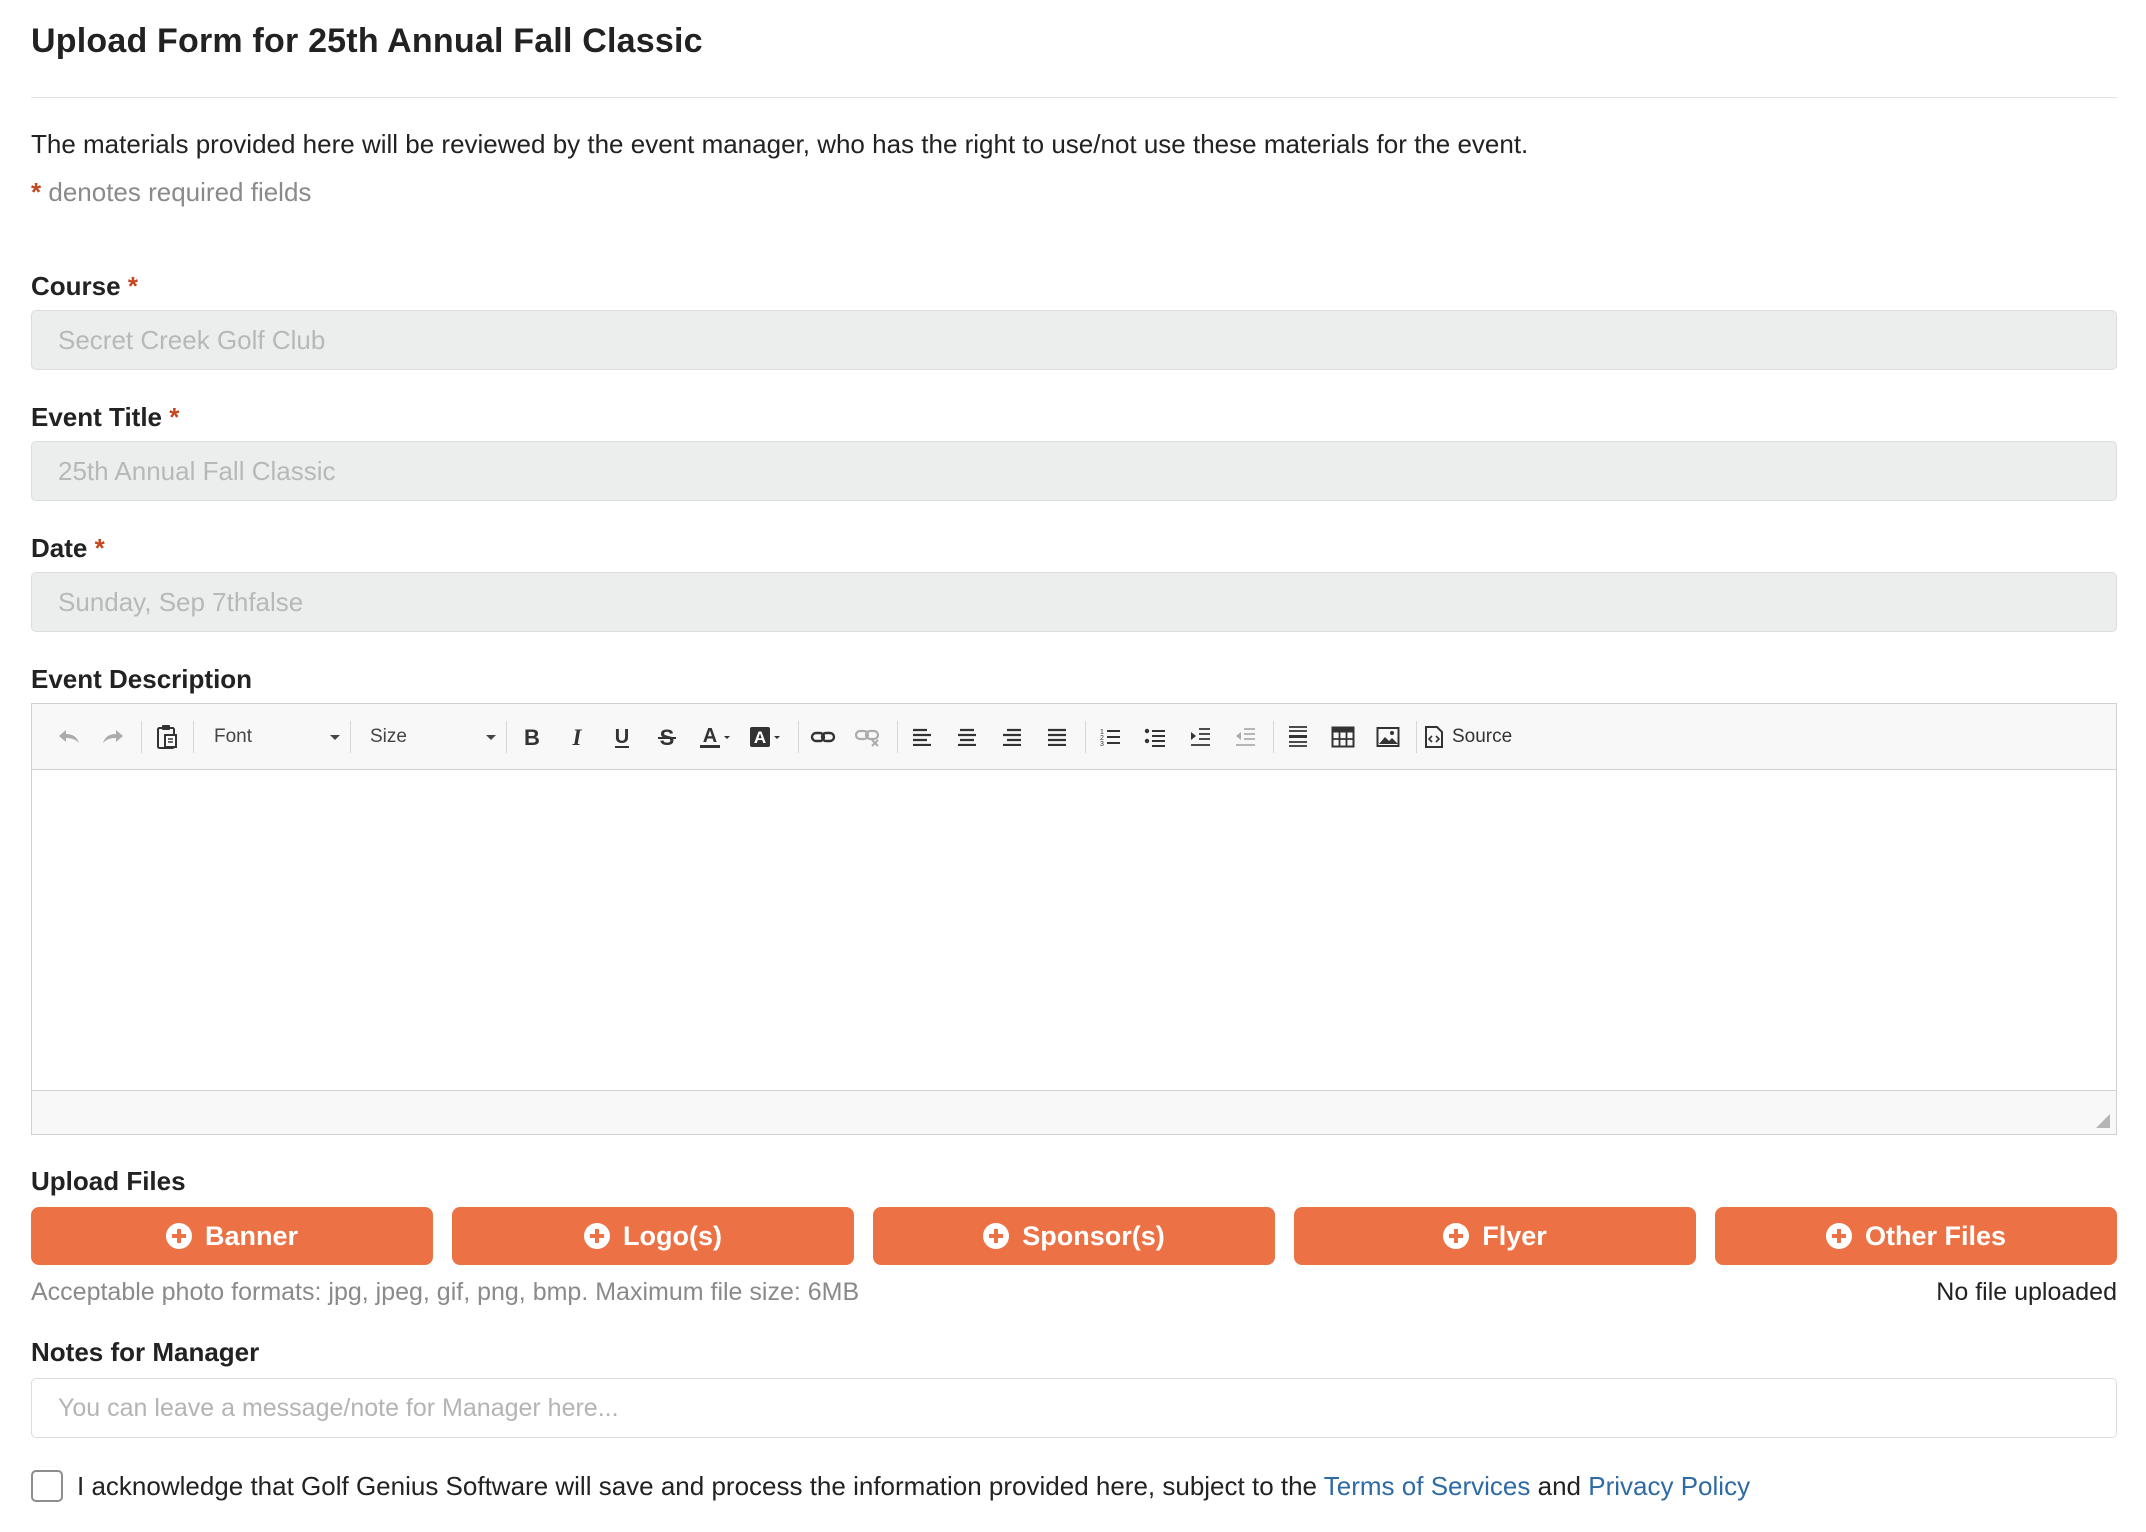  I want to click on paste-icon, so click(167, 737).